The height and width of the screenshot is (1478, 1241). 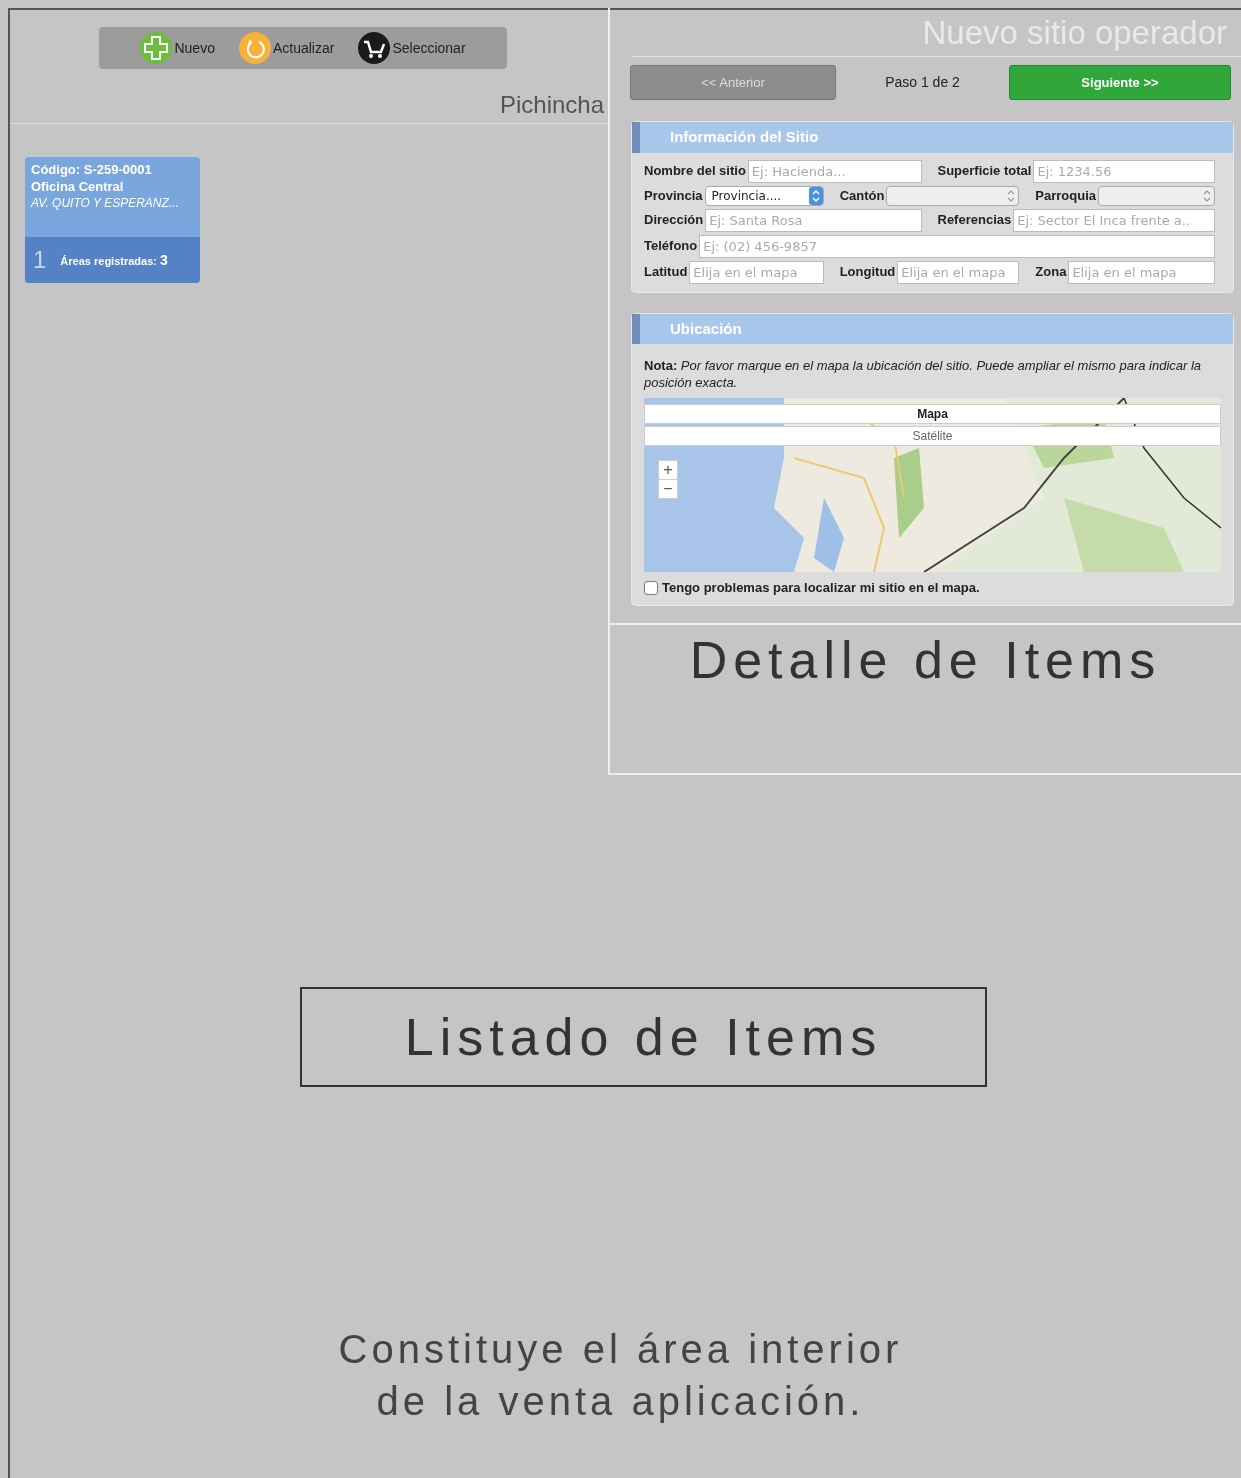 I want to click on detail-caption: Detalle de Items, so click(x=925, y=657).